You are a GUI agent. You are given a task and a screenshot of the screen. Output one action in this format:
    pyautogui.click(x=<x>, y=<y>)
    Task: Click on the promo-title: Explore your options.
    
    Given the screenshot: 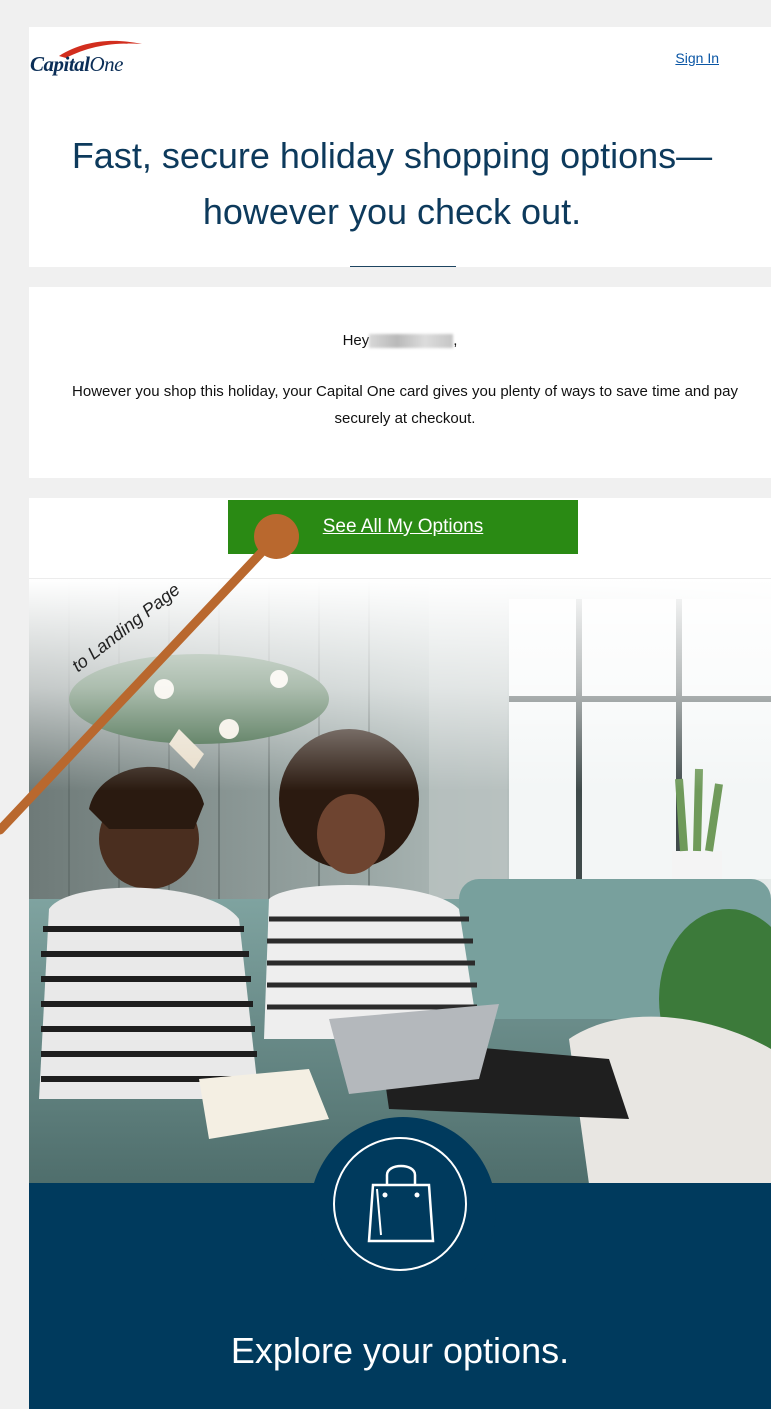 What is the action you would take?
    pyautogui.click(x=400, y=1350)
    